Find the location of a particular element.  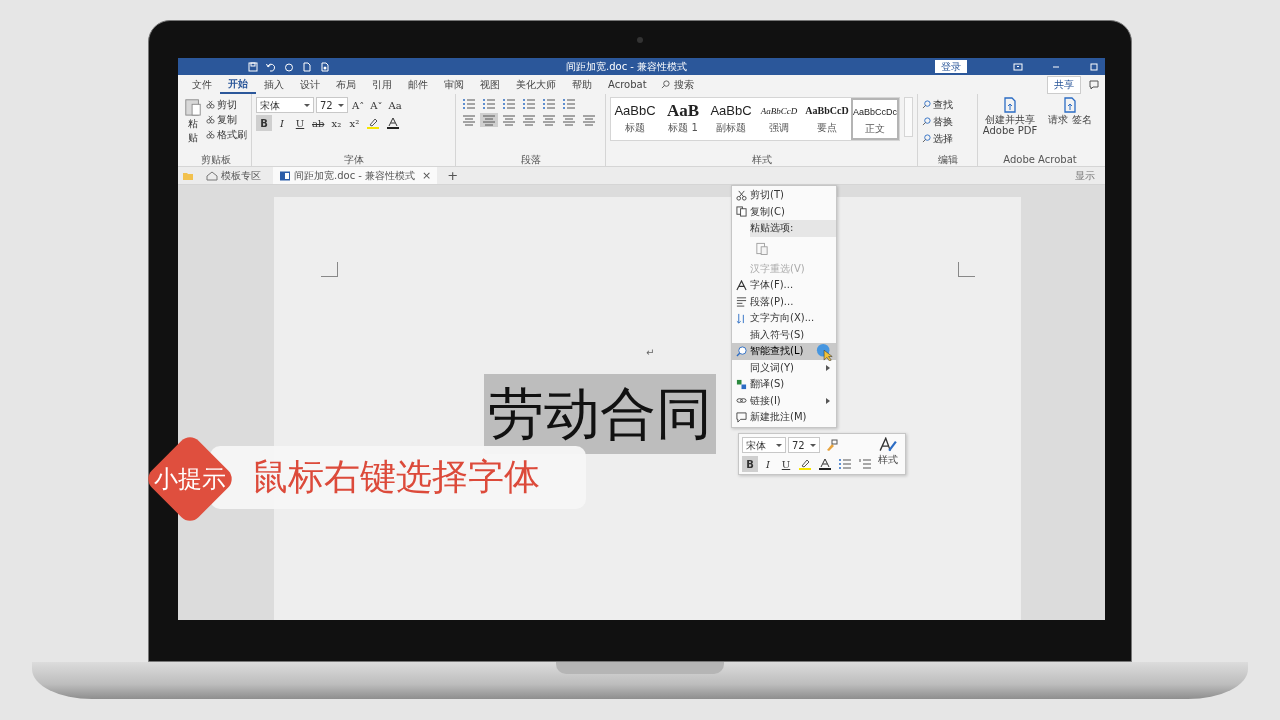

ribbon-tab: 帮助 is located at coordinates (582, 84).